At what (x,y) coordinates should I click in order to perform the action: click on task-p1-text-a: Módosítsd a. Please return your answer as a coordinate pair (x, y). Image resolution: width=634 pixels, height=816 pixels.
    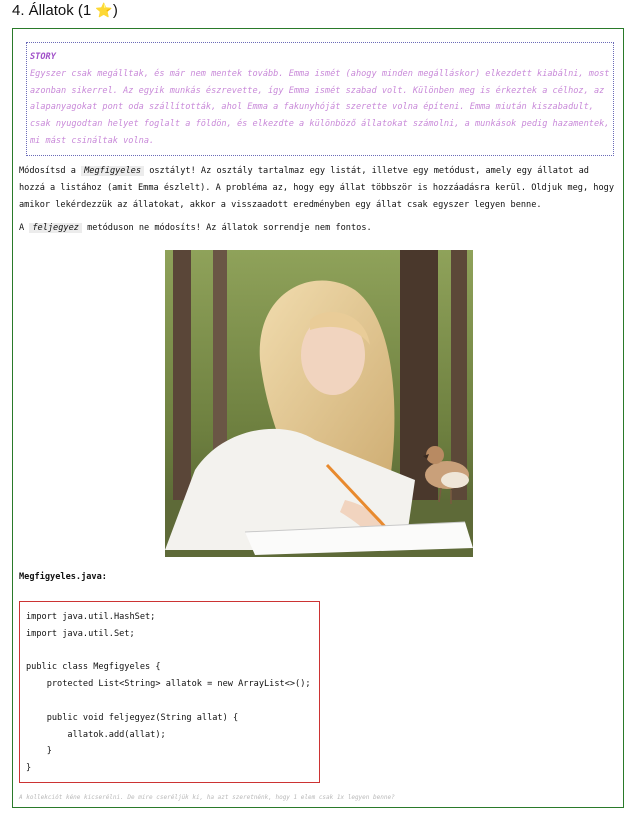
    Looking at the image, I should click on (50, 171).